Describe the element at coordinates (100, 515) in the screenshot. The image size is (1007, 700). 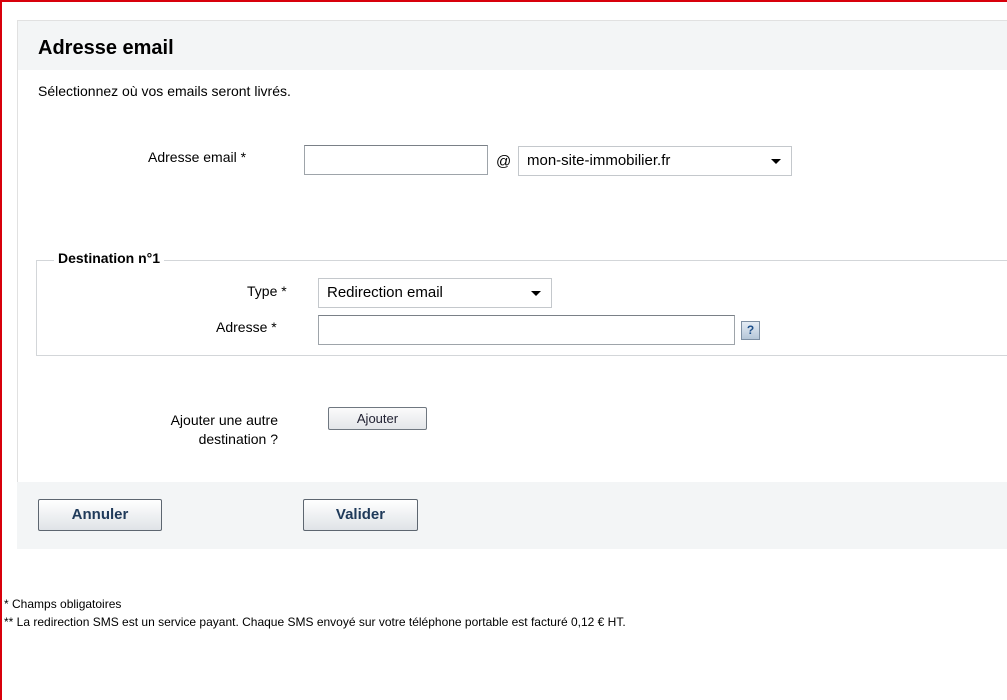
I see `cancel-button: Annuler` at that location.